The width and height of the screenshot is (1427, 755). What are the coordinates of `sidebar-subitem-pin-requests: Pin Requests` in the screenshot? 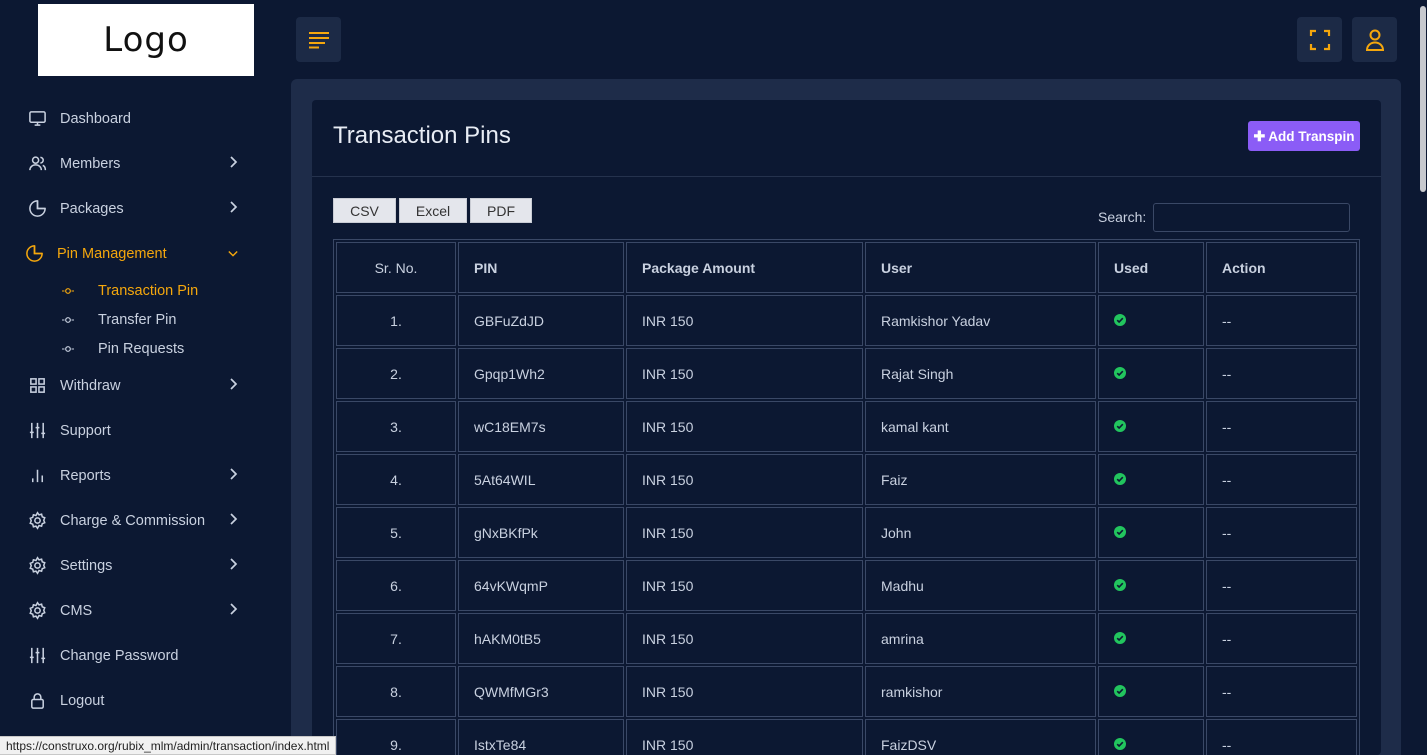 It's located at (167, 348).